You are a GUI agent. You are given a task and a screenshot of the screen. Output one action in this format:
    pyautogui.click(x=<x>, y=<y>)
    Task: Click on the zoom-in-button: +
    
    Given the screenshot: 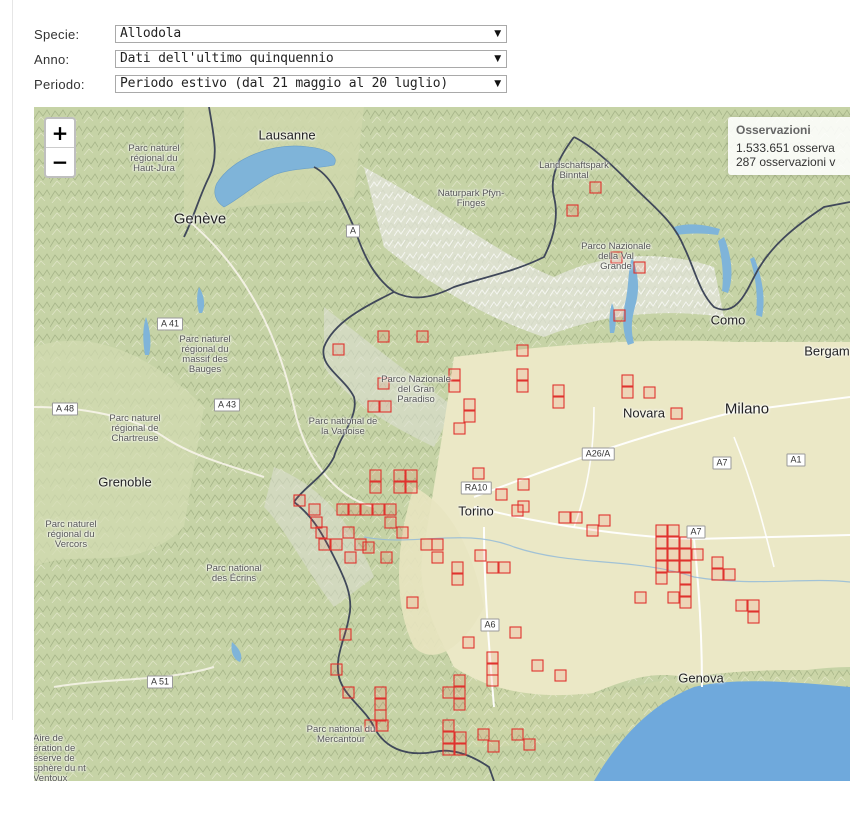 What is the action you would take?
    pyautogui.click(x=60, y=133)
    